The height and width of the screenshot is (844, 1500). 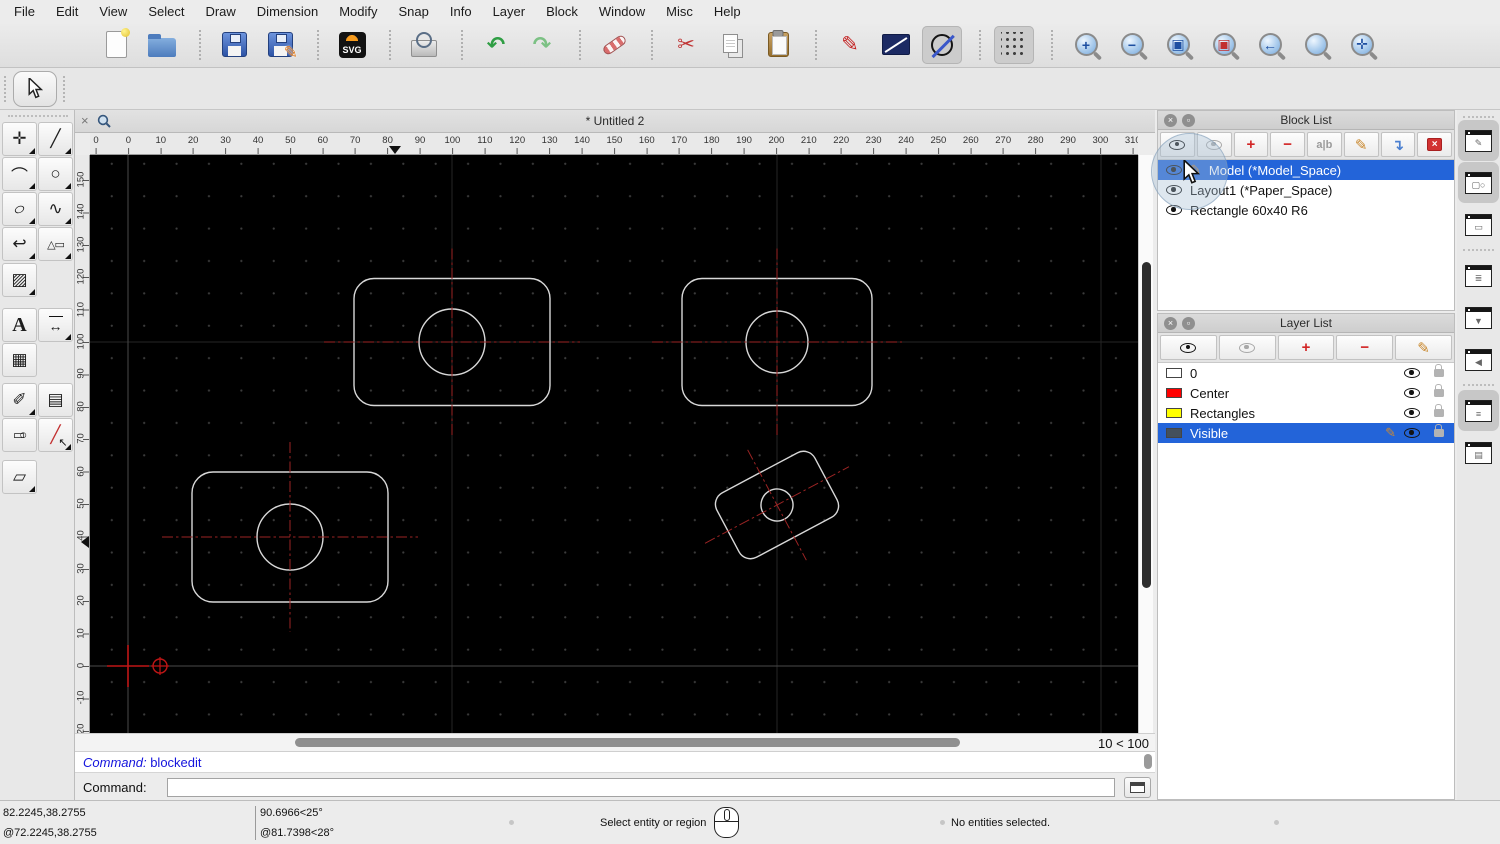 What do you see at coordinates (352, 45) in the screenshot?
I see `svg-export-button: SVG` at bounding box center [352, 45].